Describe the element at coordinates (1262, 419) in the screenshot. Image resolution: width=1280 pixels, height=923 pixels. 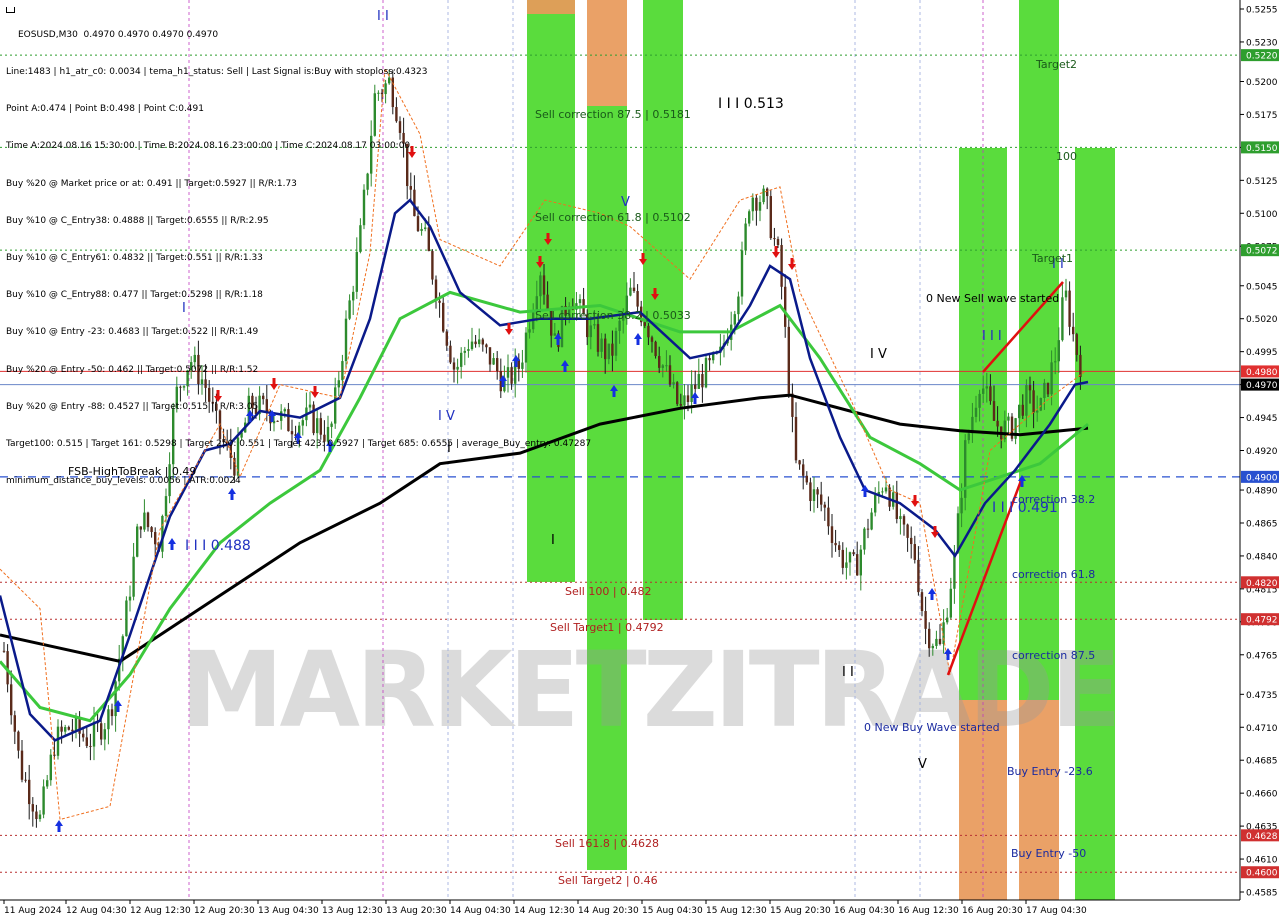
I see `price-tick-label: 0.4945` at that location.